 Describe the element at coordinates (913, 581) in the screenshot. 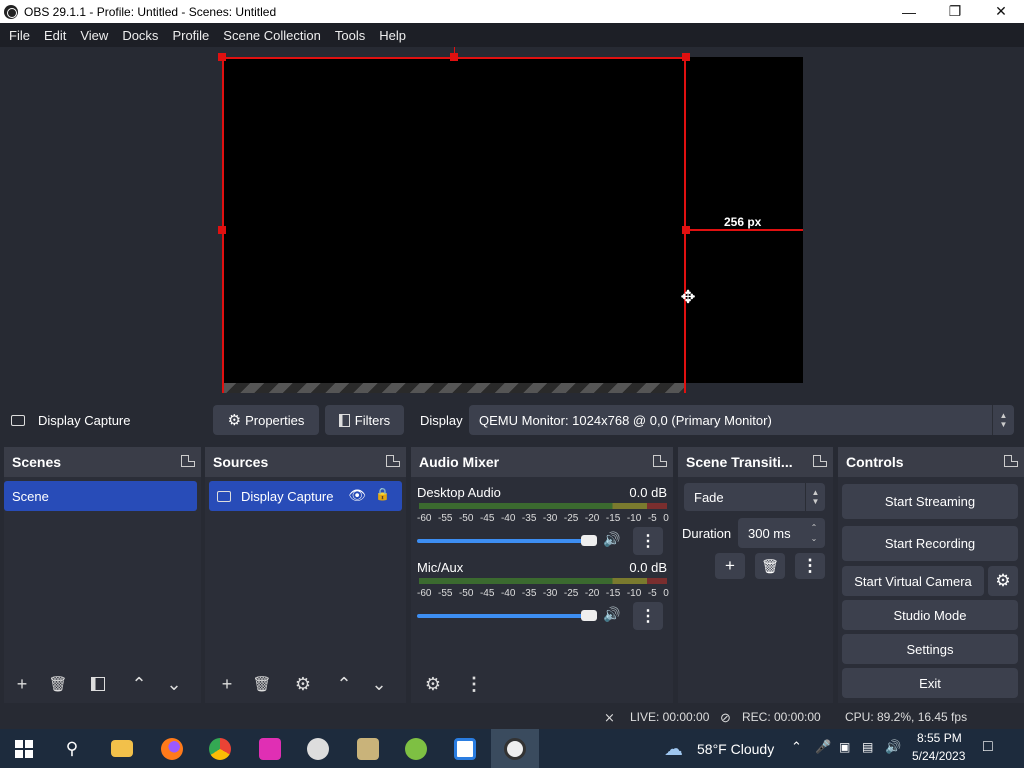

I see `start-virtual-camera-button: Start Virtual Camera` at that location.